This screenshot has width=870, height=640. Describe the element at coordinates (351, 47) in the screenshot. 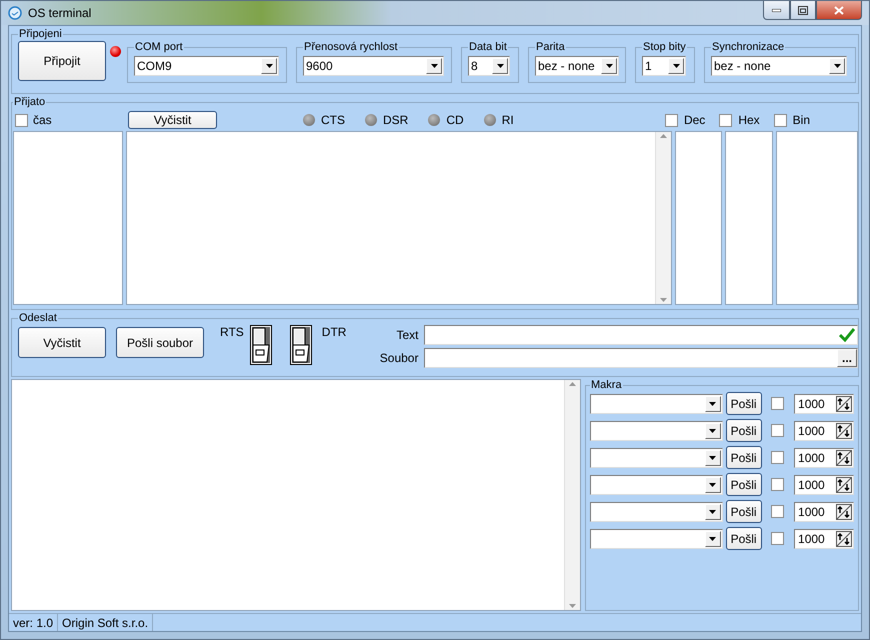

I see `group-title: Přenosová rychlost` at that location.